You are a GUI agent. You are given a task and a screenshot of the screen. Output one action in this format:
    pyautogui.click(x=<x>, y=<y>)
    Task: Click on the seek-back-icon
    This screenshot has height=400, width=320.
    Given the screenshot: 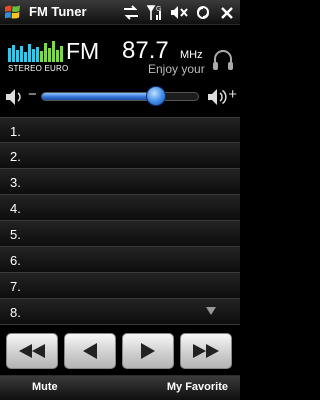 What is the action you would take?
    pyautogui.click(x=32, y=351)
    